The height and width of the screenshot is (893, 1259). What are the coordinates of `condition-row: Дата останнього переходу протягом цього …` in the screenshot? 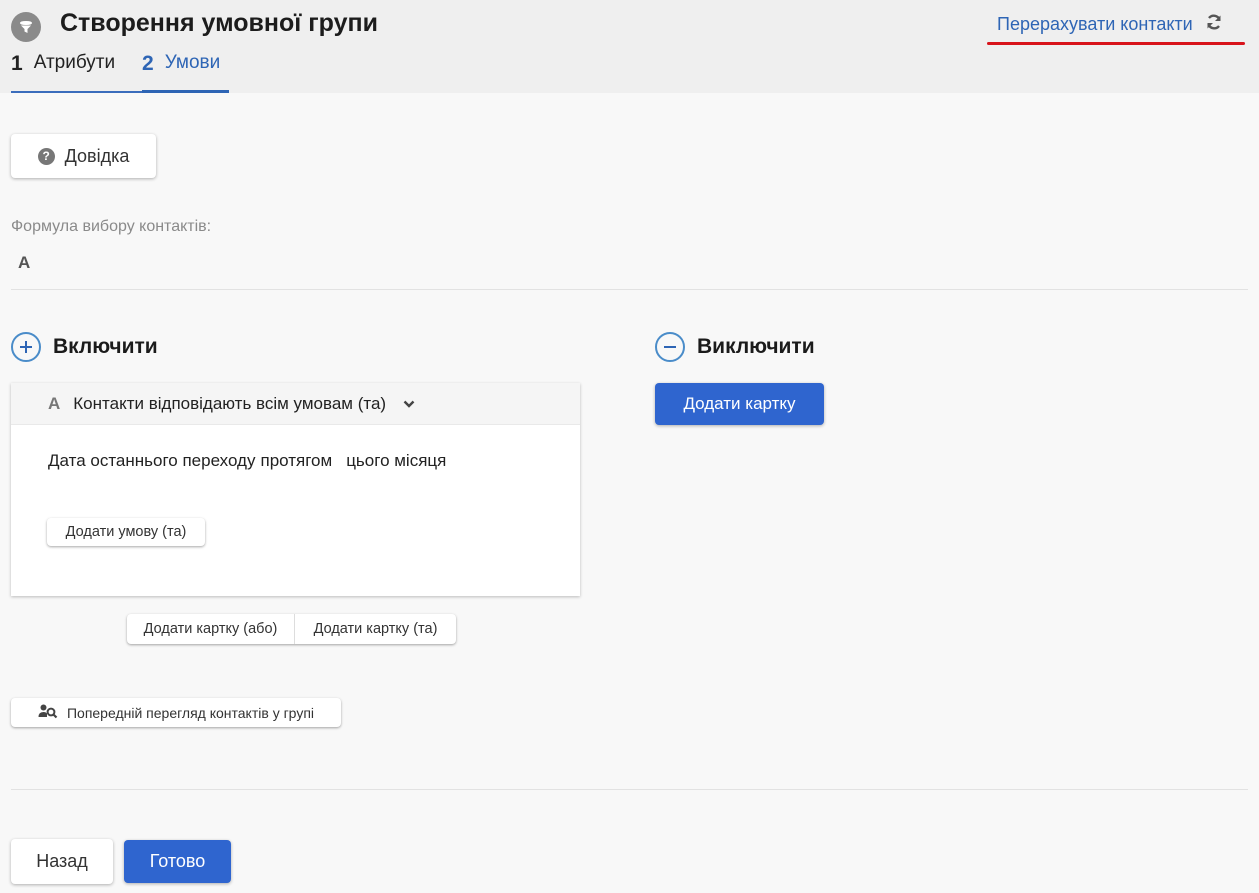 It's located at (247, 461).